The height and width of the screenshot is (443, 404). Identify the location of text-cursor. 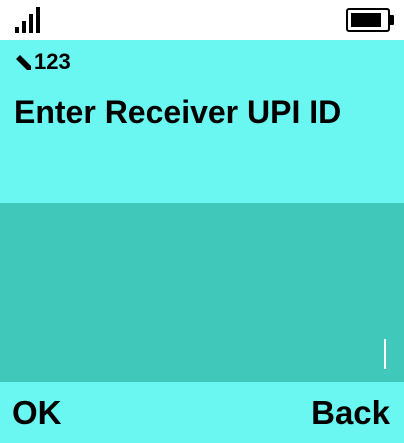
(385, 354).